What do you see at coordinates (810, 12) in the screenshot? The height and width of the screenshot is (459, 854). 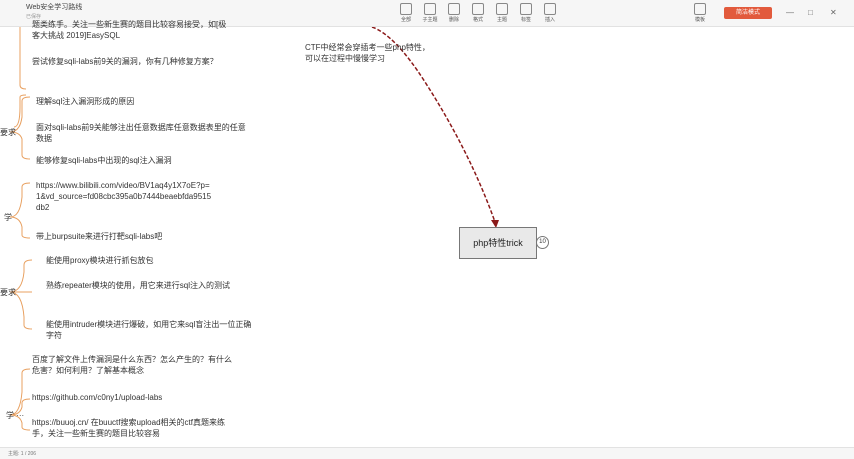 I see `maximize-icon: □` at bounding box center [810, 12].